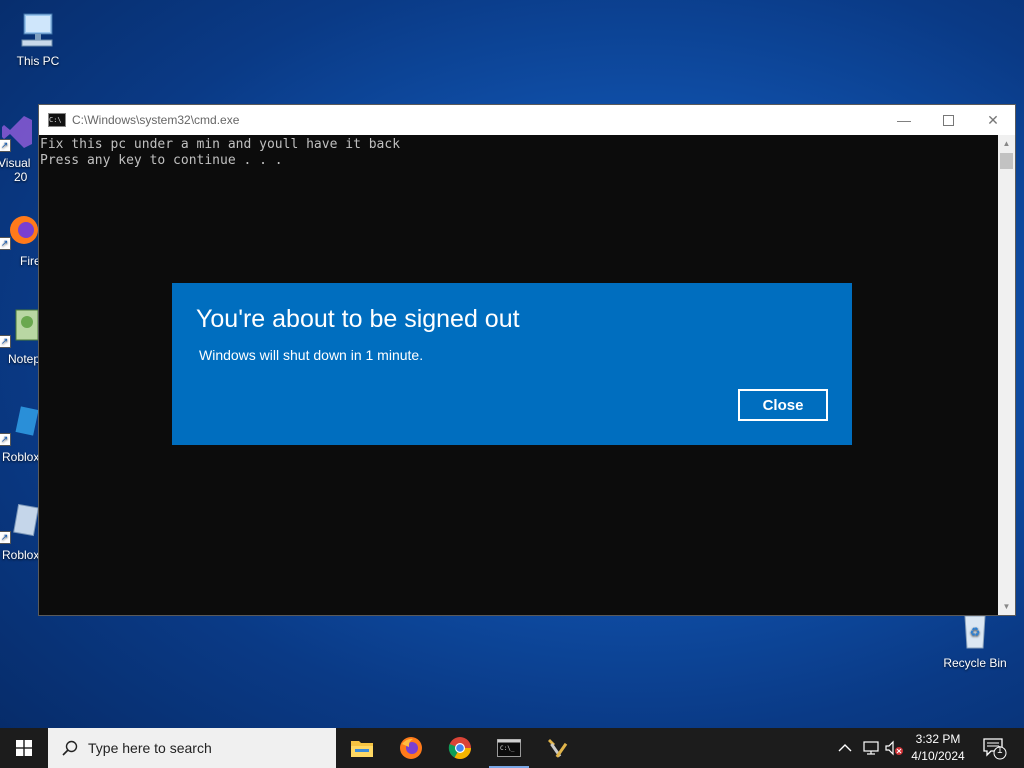 This screenshot has width=1024, height=768. I want to click on action-center-button: 1, so click(995, 748).